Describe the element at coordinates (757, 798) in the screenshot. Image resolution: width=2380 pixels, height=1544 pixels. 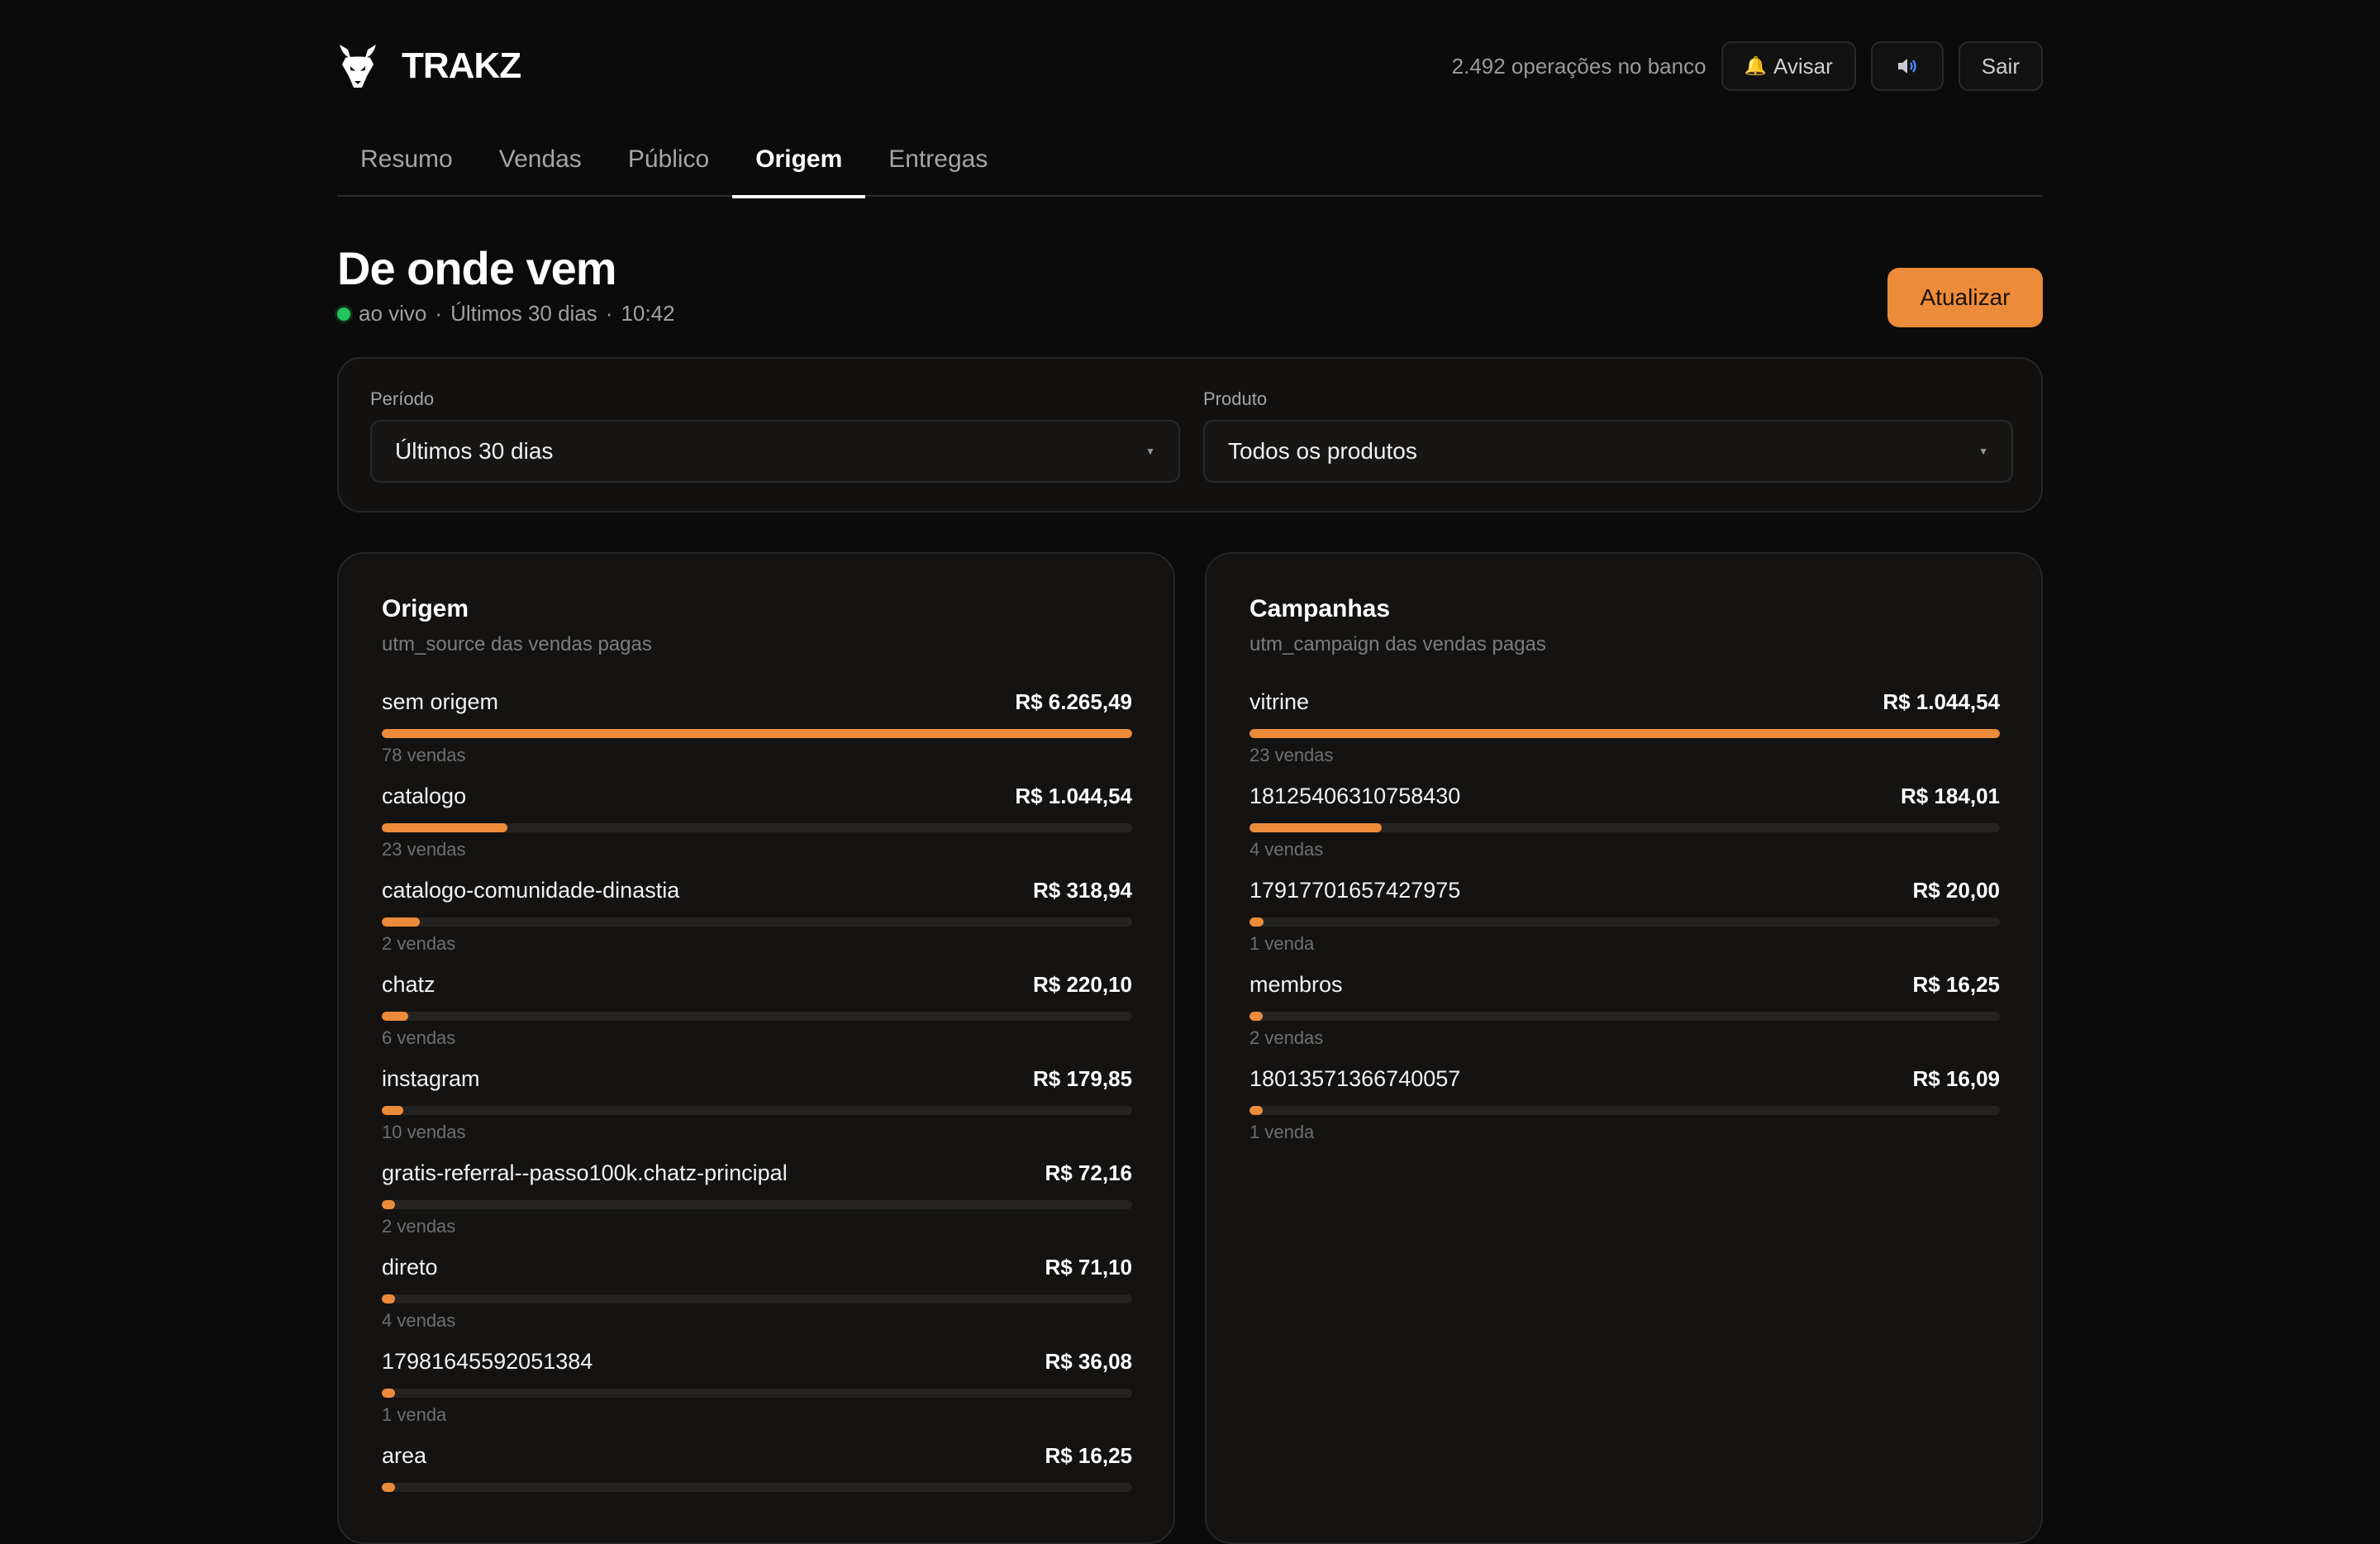
I see `list-item-header: catalogo R$ 1.044,54` at that location.